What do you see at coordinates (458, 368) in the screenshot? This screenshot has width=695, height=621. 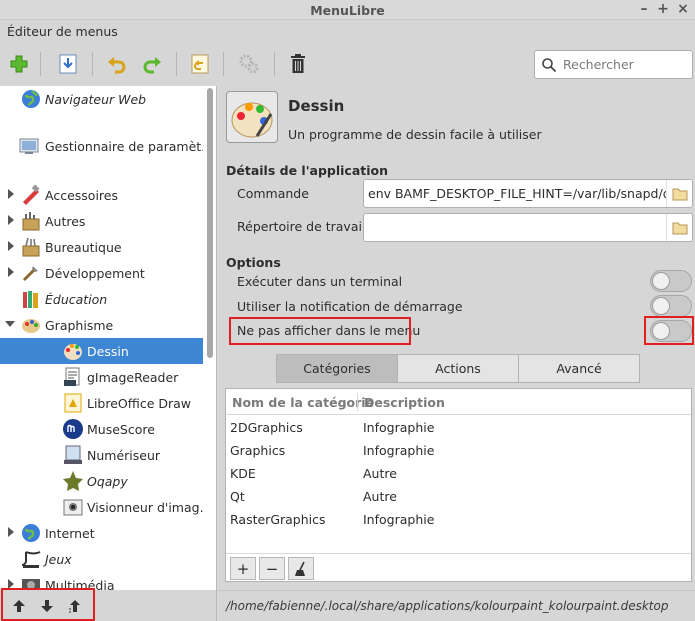 I see `tab-actions: Actions` at bounding box center [458, 368].